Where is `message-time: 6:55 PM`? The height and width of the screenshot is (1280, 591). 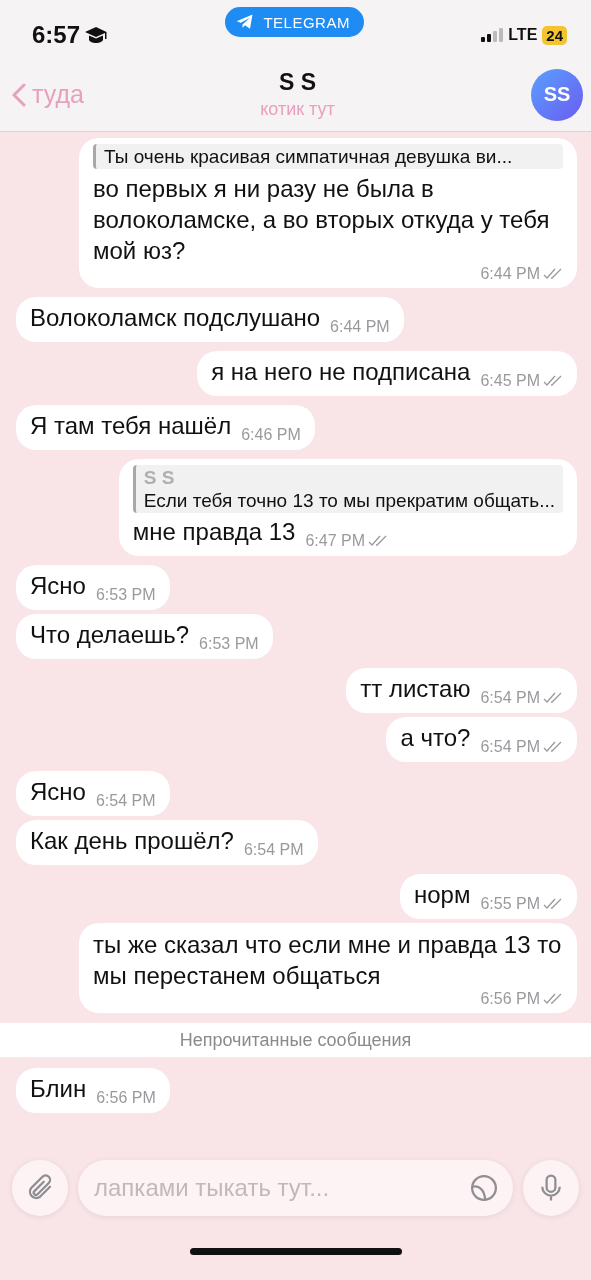
message-time: 6:55 PM is located at coordinates (510, 904).